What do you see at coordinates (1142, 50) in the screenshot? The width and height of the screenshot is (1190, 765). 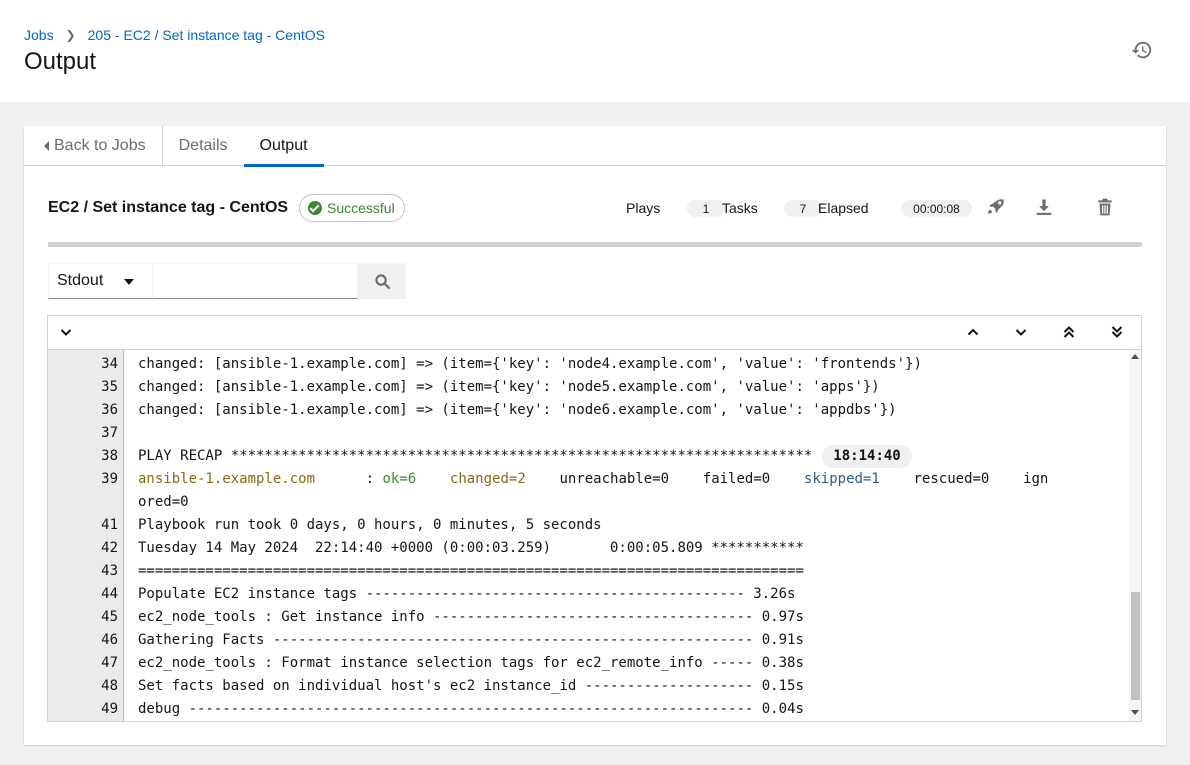 I see `history-icon` at bounding box center [1142, 50].